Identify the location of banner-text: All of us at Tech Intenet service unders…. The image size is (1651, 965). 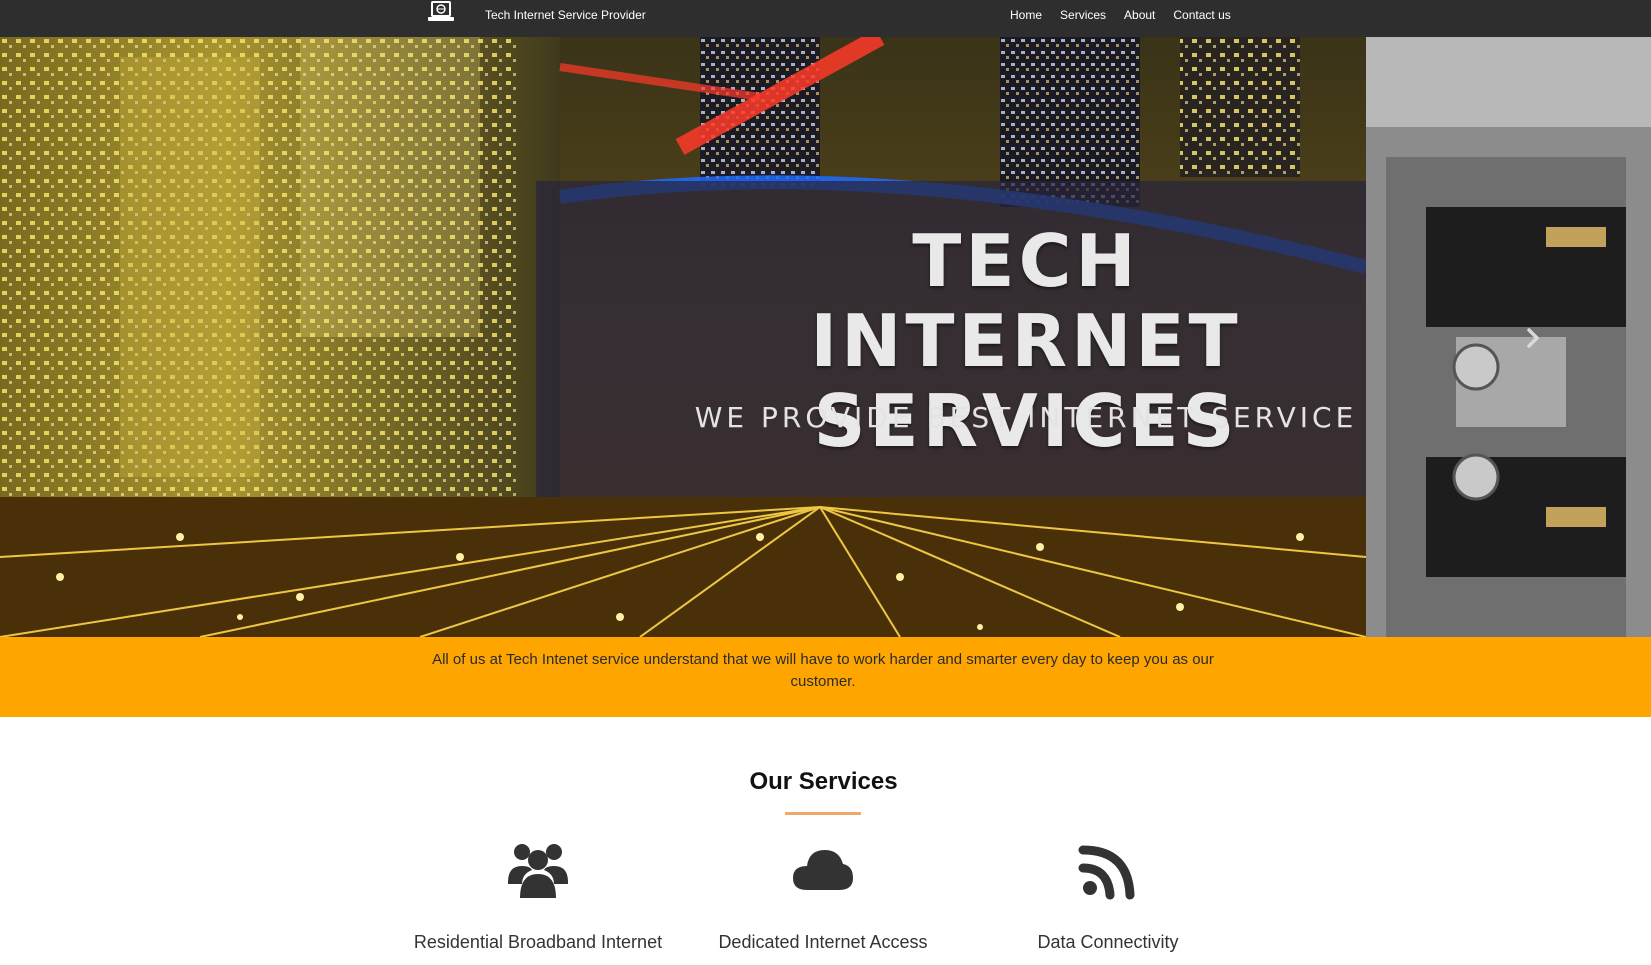
(823, 670).